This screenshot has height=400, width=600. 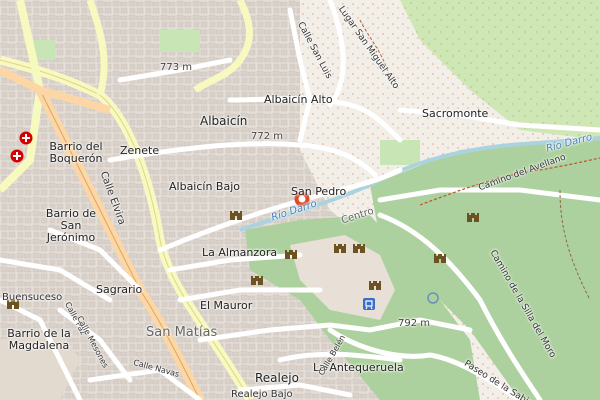 What do you see at coordinates (176, 67) in the screenshot?
I see `elevation-label: 773 m` at bounding box center [176, 67].